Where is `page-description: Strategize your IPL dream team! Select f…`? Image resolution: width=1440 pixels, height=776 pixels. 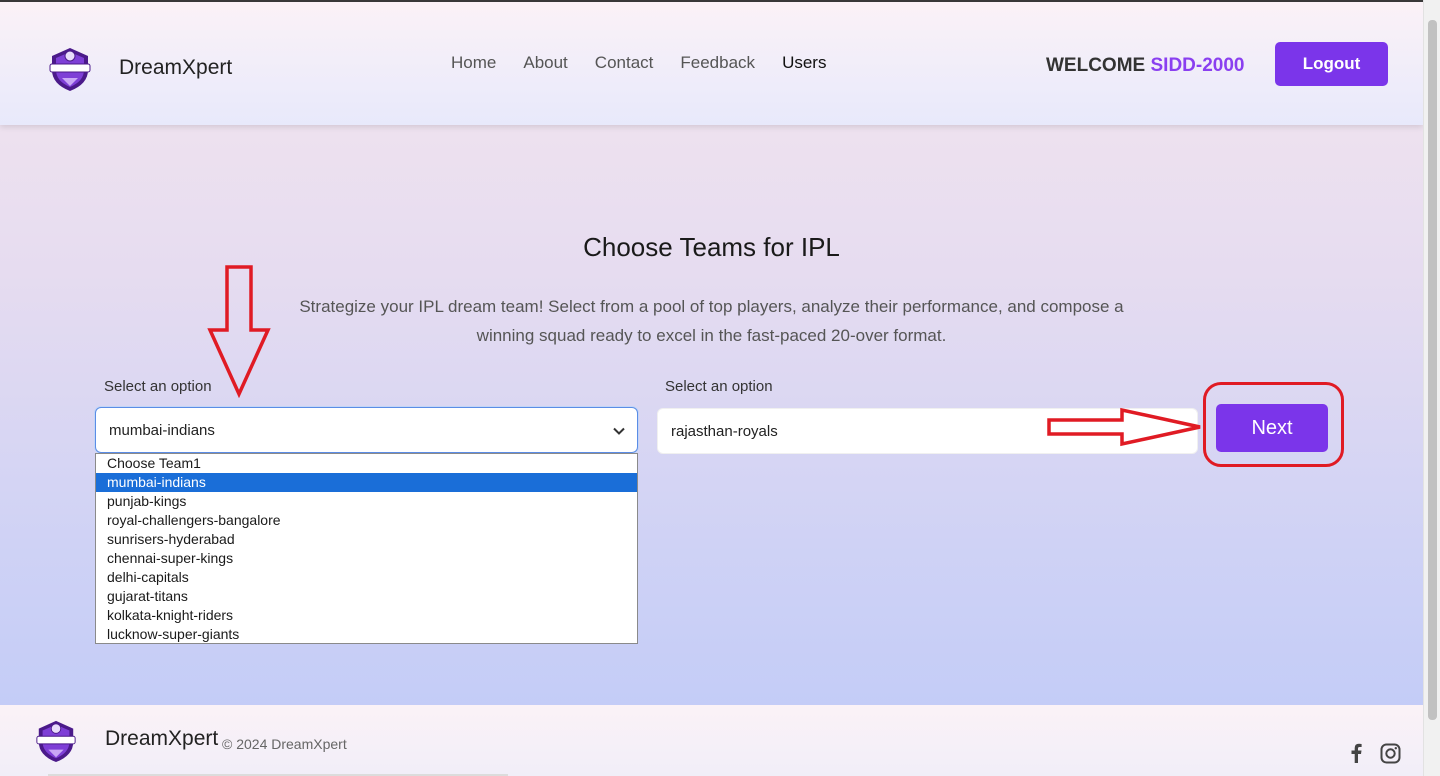
page-description: Strategize your IPL dream team! Select f… is located at coordinates (711, 321).